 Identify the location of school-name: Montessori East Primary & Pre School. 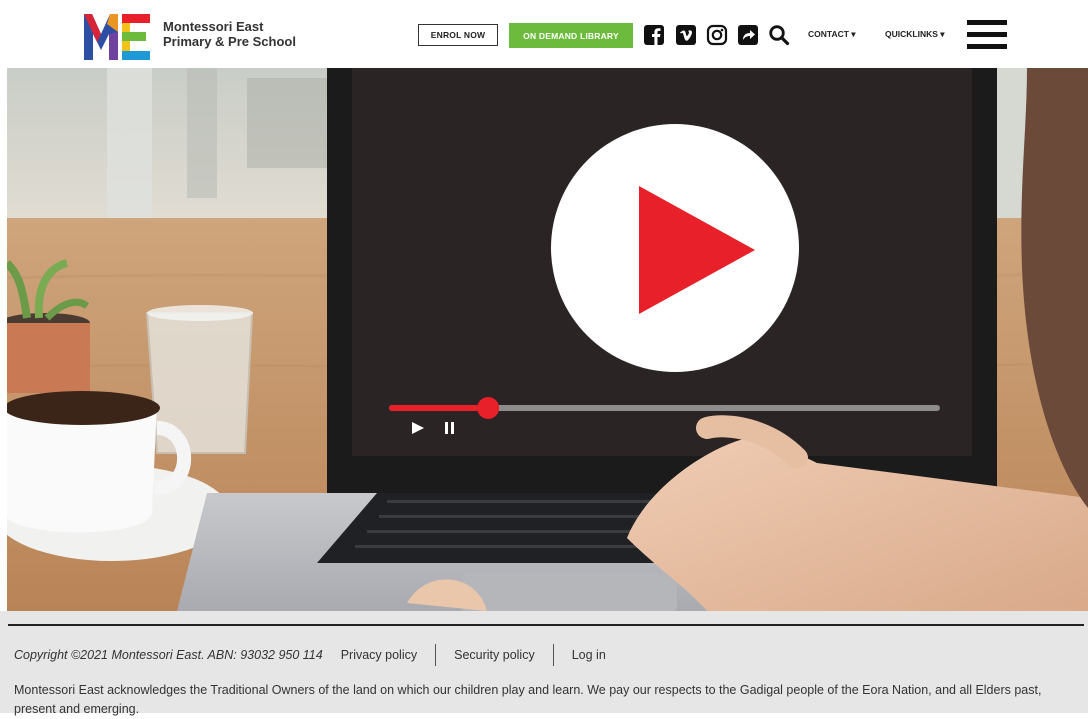
(229, 34).